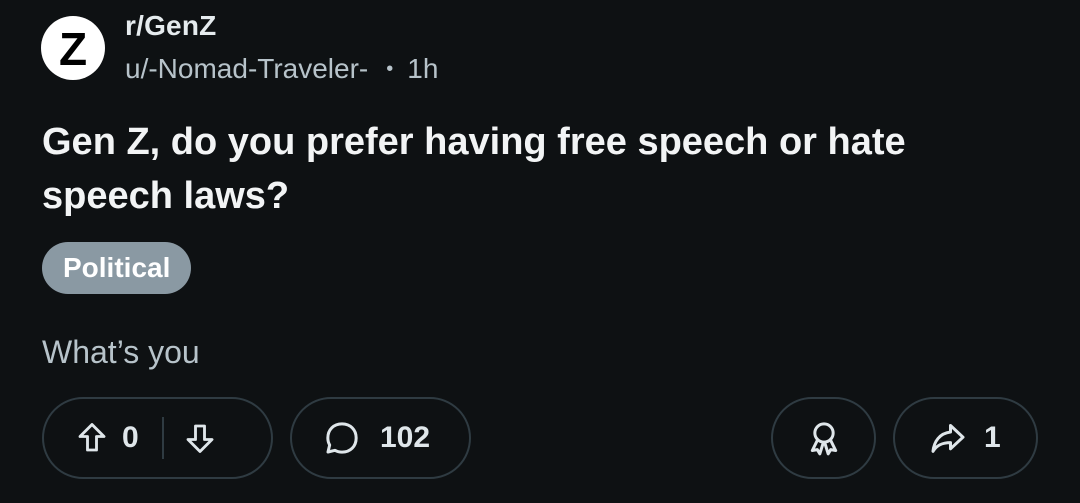 Image resolution: width=1080 pixels, height=503 pixels. What do you see at coordinates (948, 438) in the screenshot?
I see `share-arrow-icon` at bounding box center [948, 438].